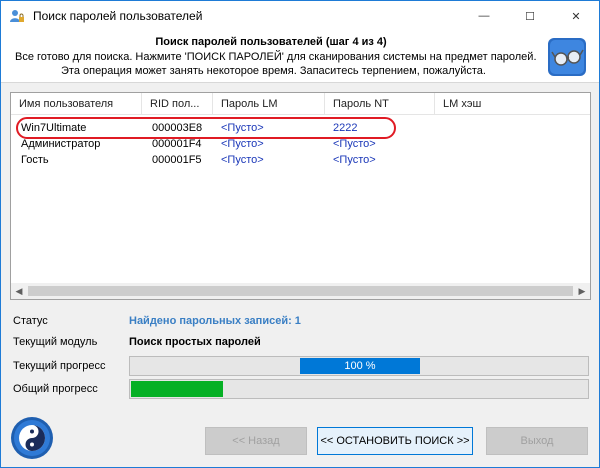  What do you see at coordinates (380, 104) in the screenshot?
I see `column-header-nt-password: Пароль NT` at bounding box center [380, 104].